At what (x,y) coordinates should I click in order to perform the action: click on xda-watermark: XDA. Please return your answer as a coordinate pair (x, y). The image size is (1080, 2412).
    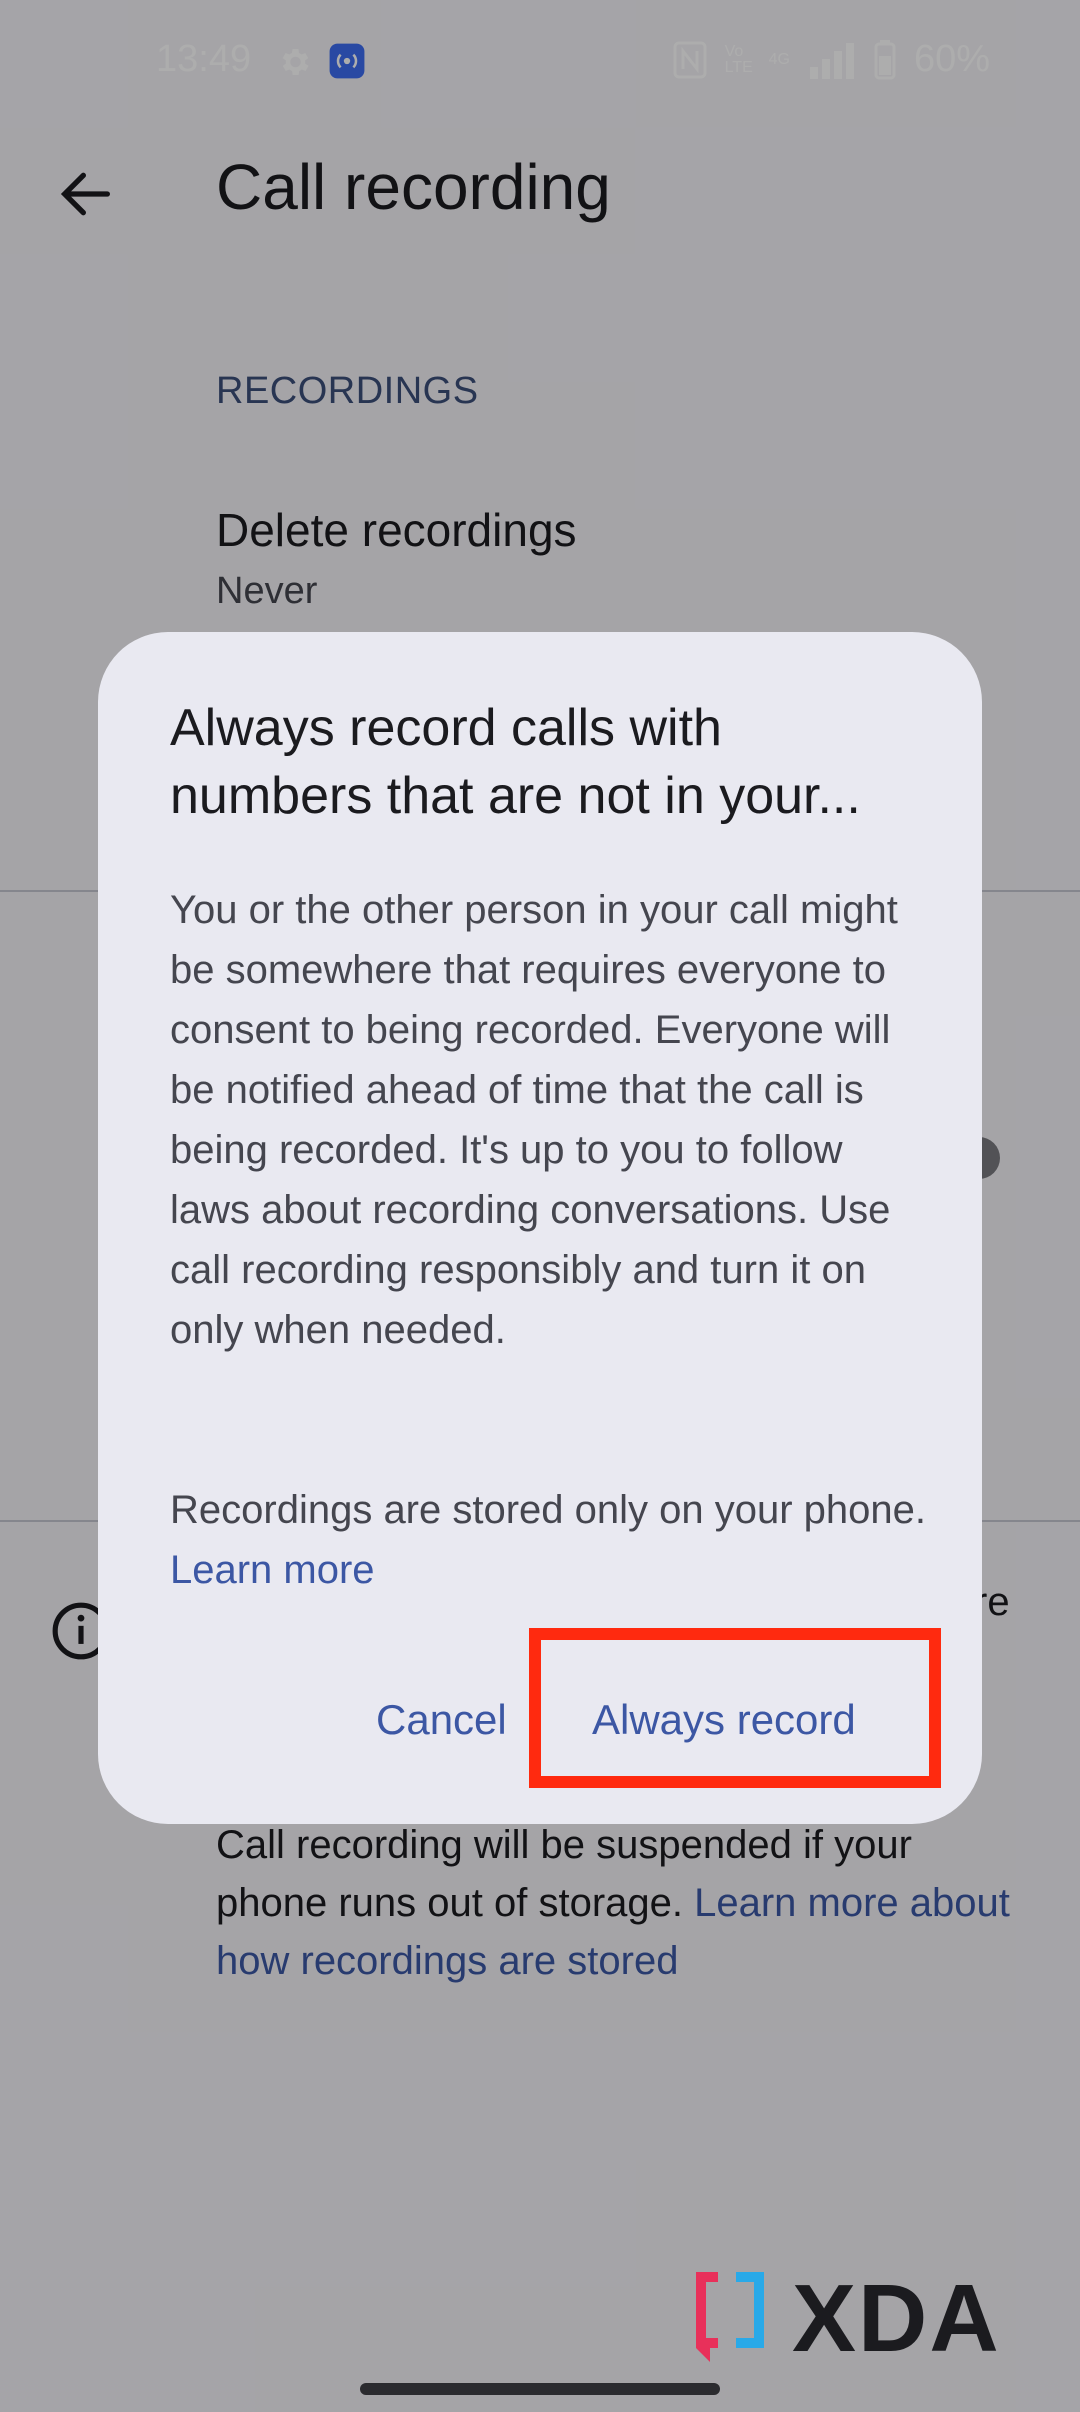
    Looking at the image, I should click on (860, 2318).